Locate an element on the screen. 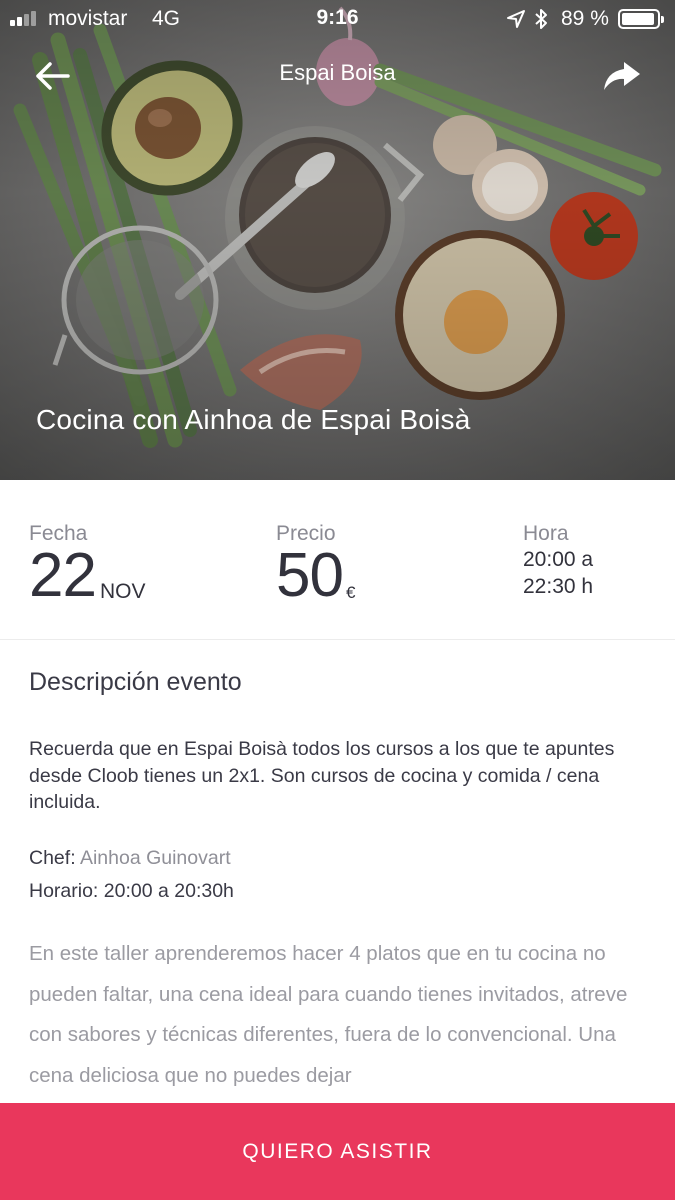 The image size is (675, 1200). chef-label: Chef: is located at coordinates (52, 858).